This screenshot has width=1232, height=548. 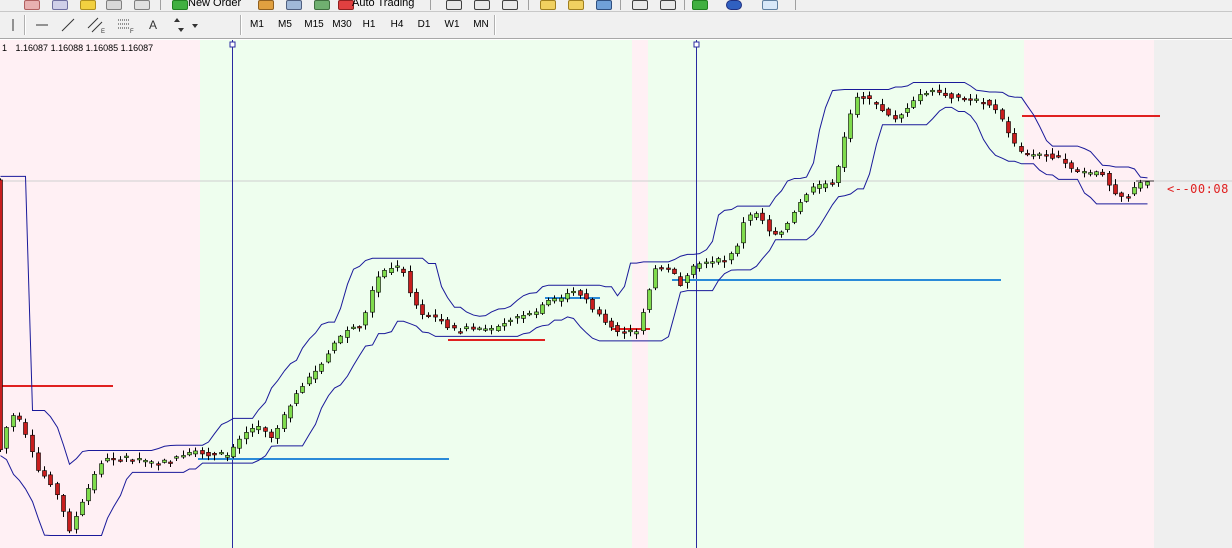 What do you see at coordinates (13, 25) in the screenshot?
I see `cursor-tool-icon` at bounding box center [13, 25].